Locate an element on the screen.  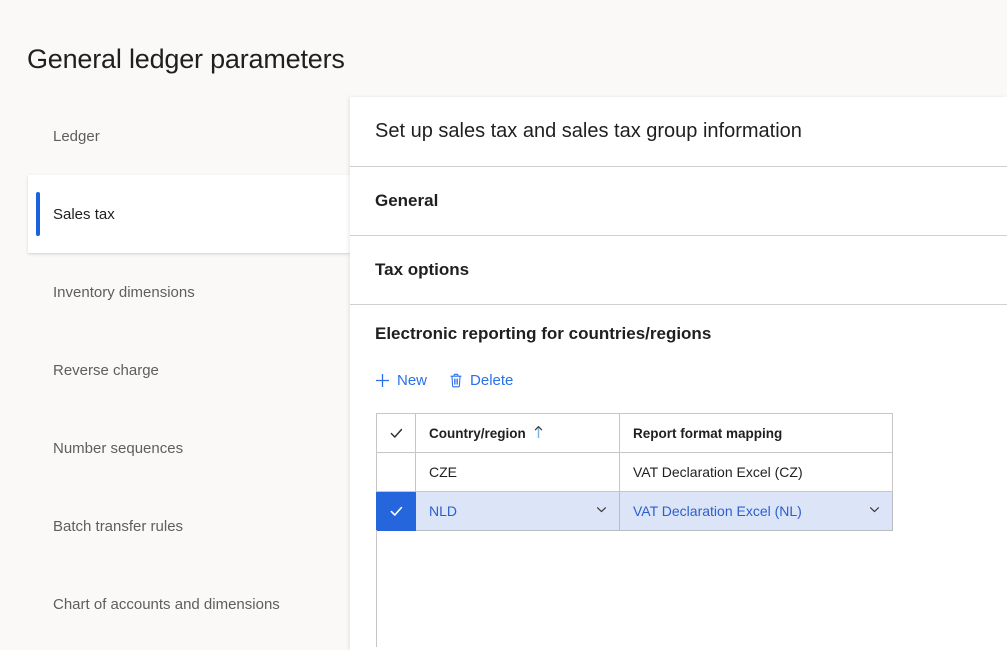
cell-report-format-mapping: VAT Declaration Excel (NL) is located at coordinates (756, 511).